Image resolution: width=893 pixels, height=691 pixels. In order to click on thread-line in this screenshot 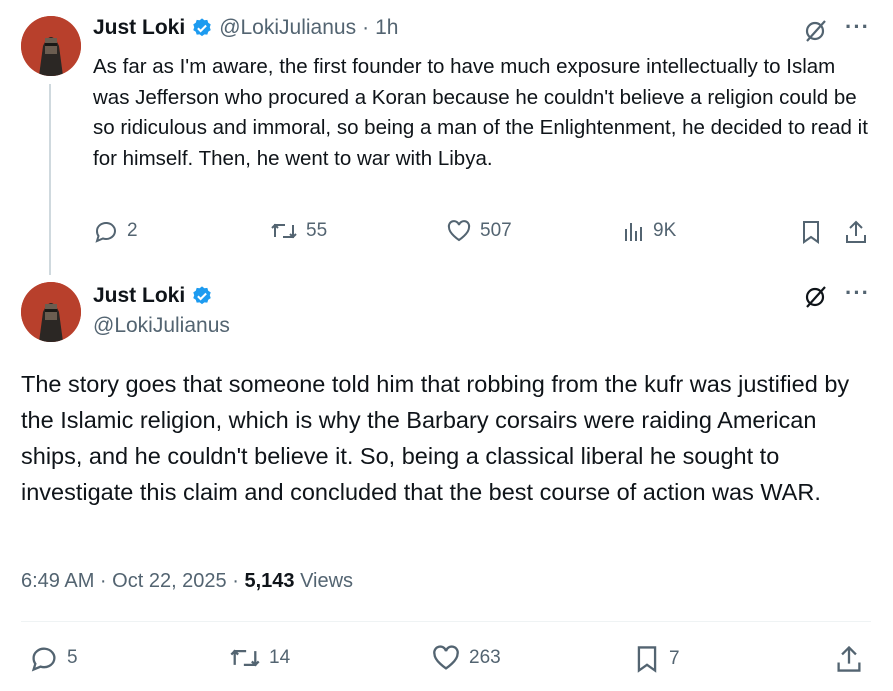, I will do `click(50, 179)`.